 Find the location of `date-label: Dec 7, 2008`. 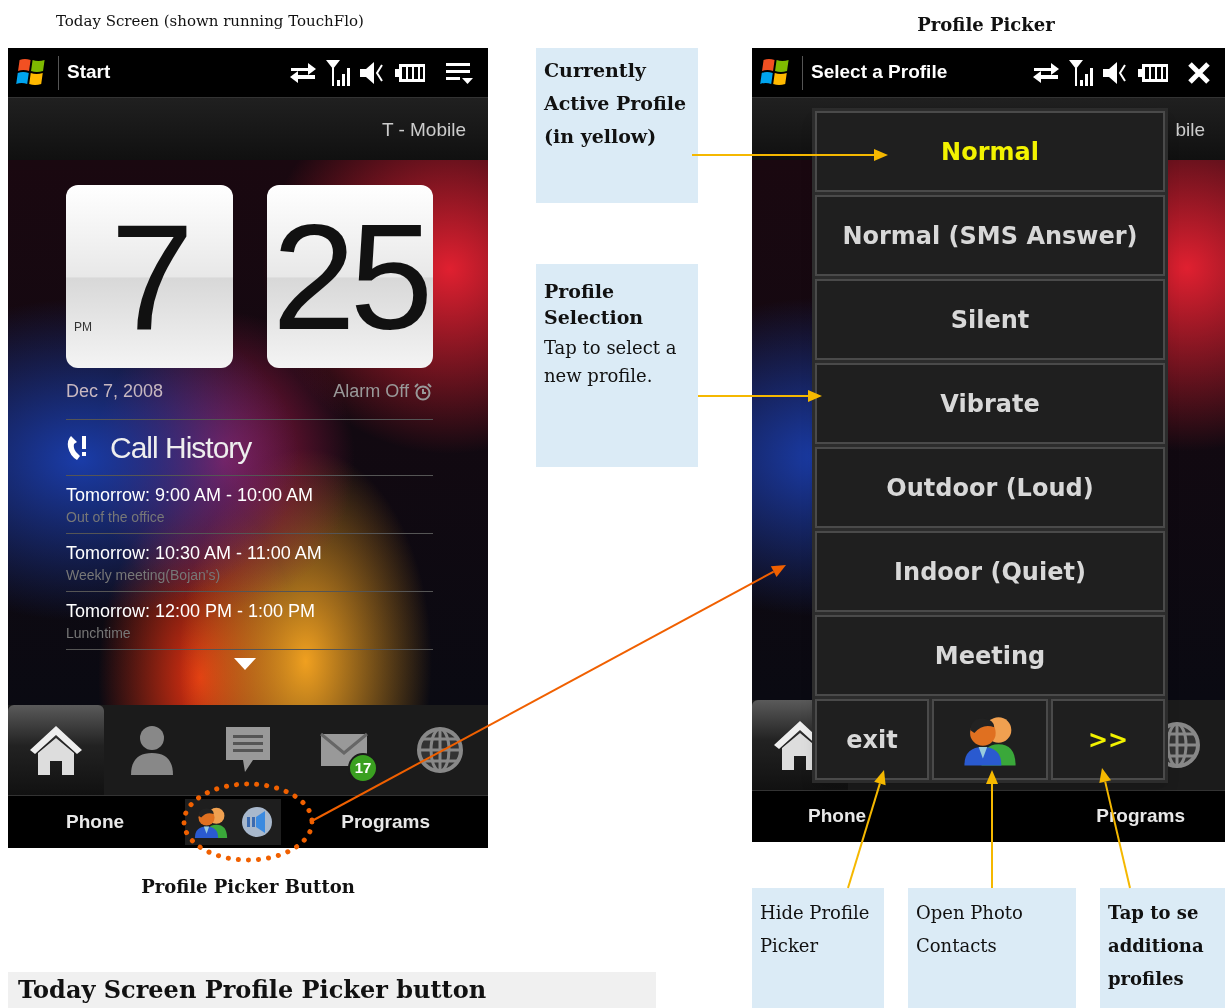

date-label: Dec 7, 2008 is located at coordinates (115, 391).